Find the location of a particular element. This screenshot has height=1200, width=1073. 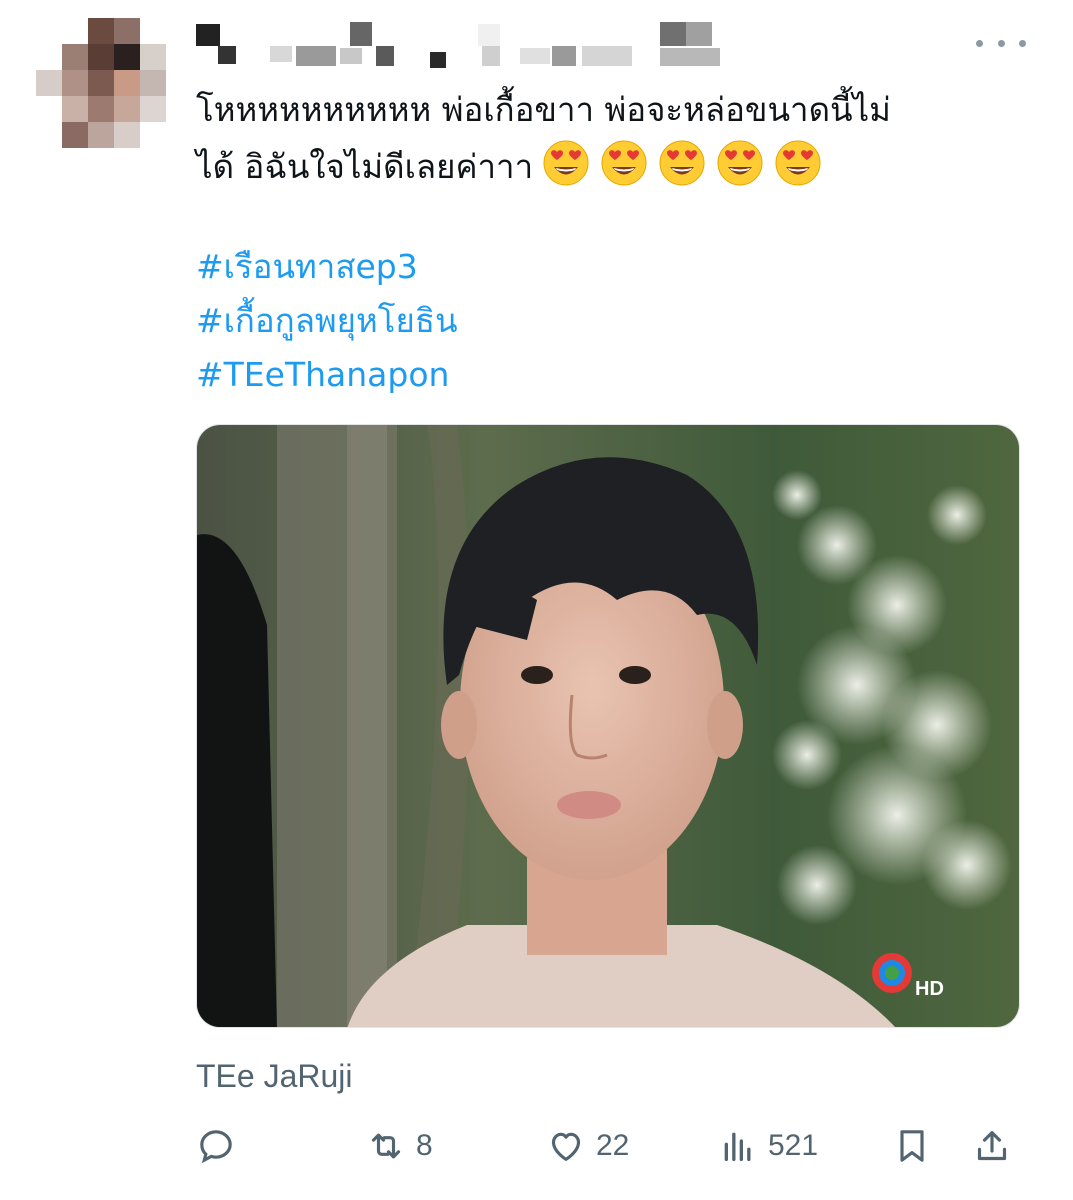

hashtag-link-1: #เรือนทาสep3 is located at coordinates (327, 267).